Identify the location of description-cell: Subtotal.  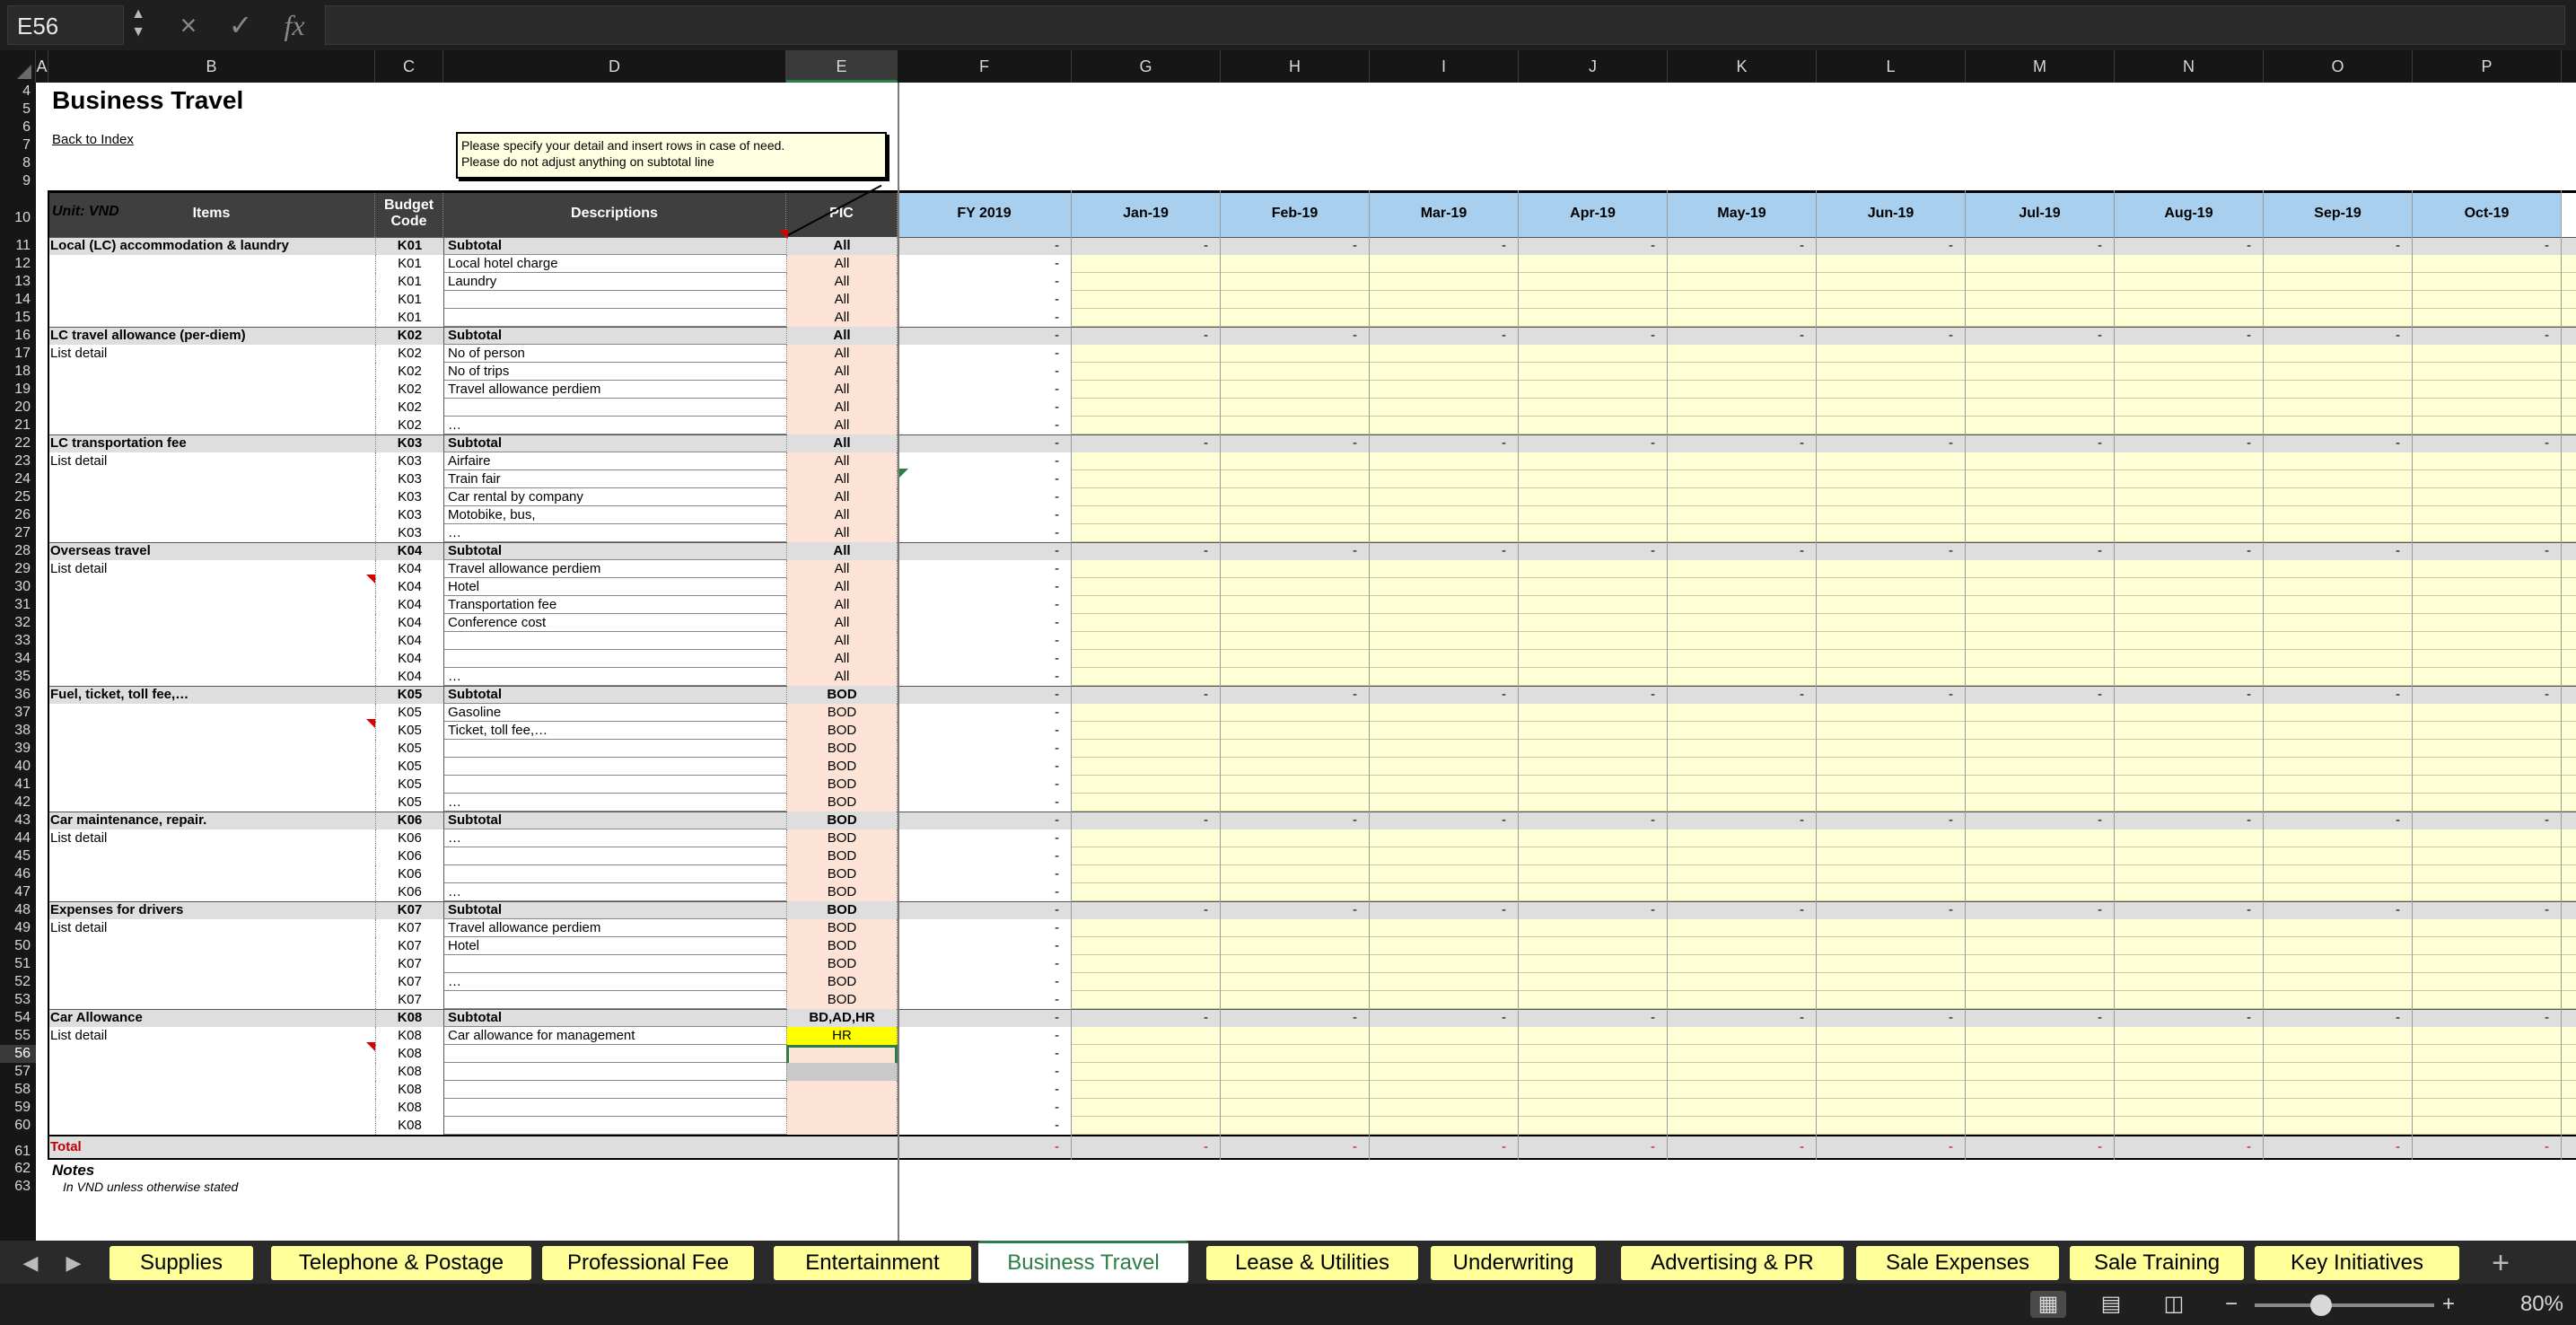
(614, 443).